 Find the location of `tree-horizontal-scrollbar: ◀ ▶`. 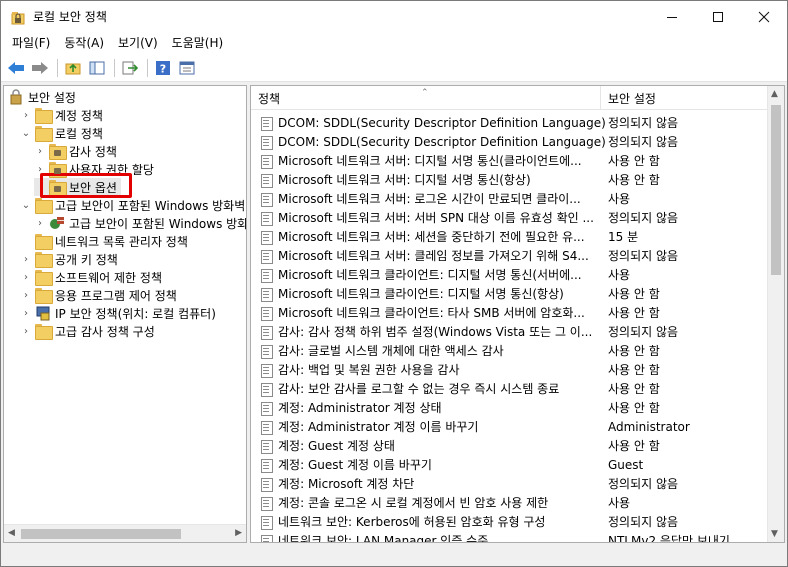

tree-horizontal-scrollbar: ◀ ▶ is located at coordinates (125, 533).